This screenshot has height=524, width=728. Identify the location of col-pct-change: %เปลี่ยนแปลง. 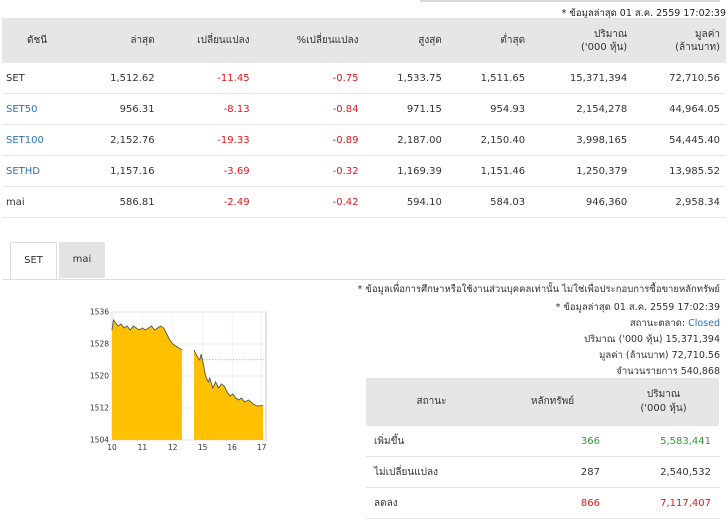
(310, 40).